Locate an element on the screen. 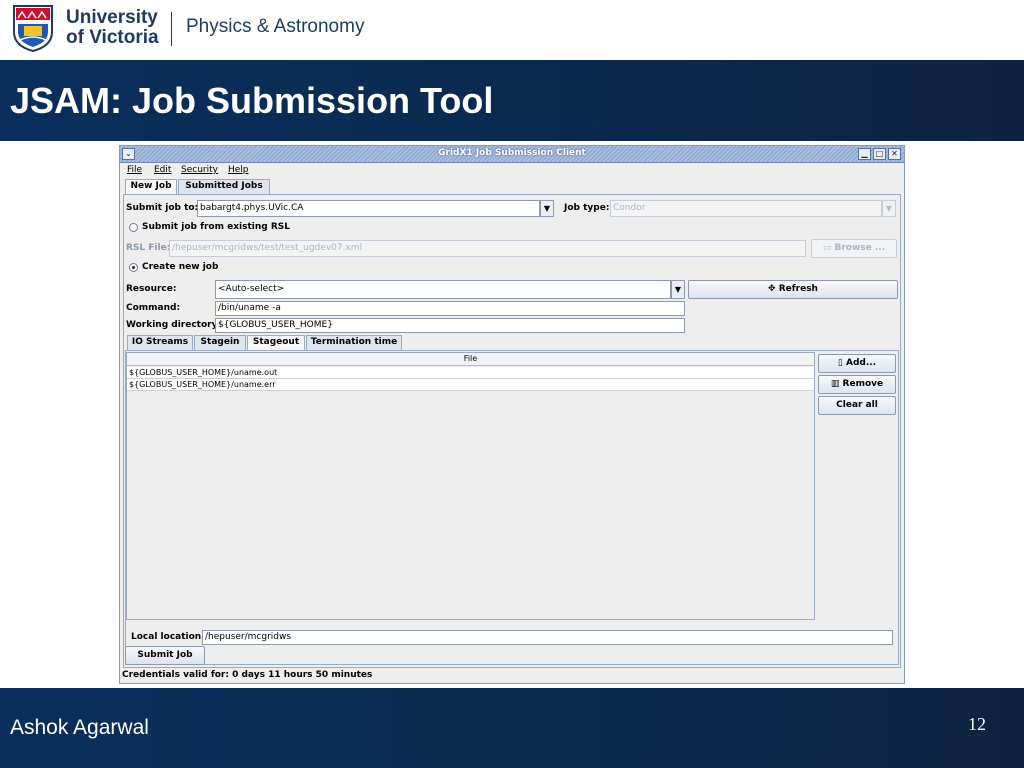 Image resolution: width=1024 pixels, height=768 pixels. tab-new-job: New Job is located at coordinates (151, 186).